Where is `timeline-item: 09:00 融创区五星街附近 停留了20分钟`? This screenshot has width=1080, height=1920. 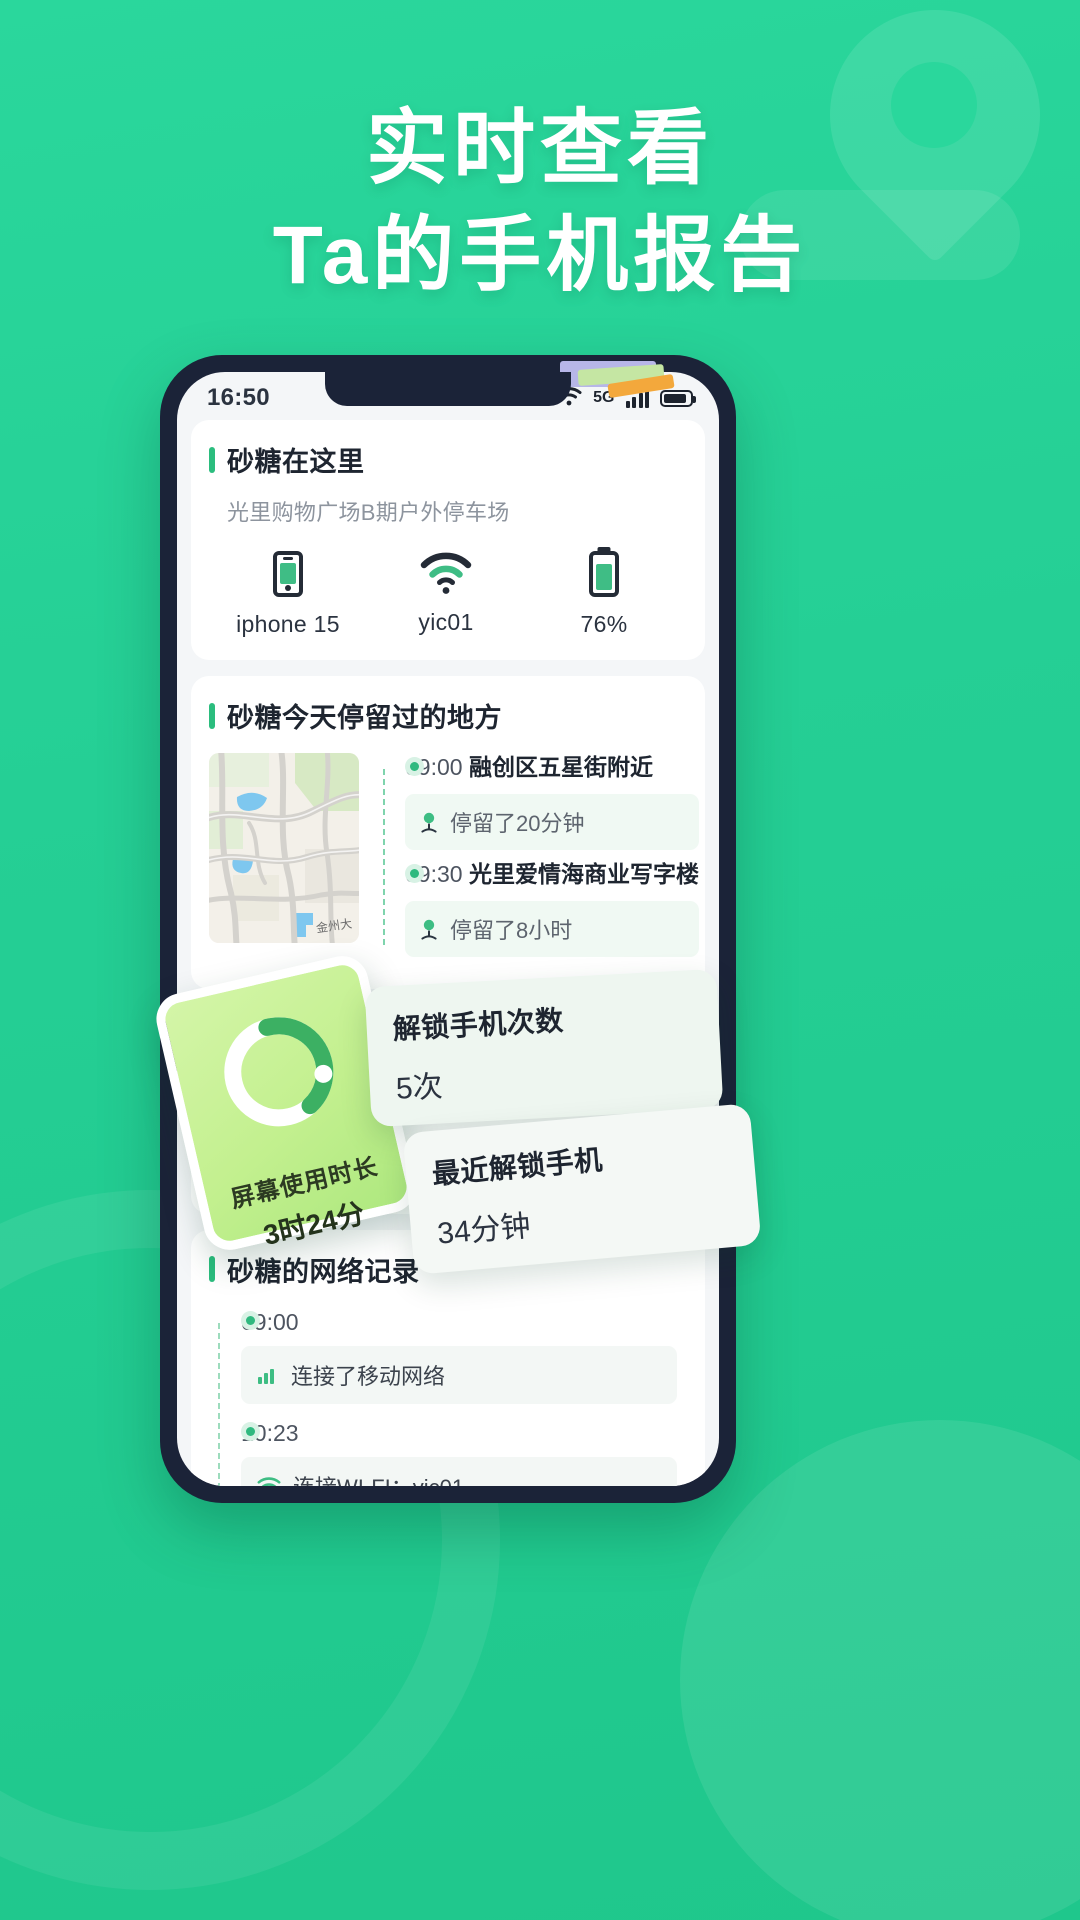 timeline-item: 09:00 融创区五星街附近 停留了20分钟 is located at coordinates (552, 801).